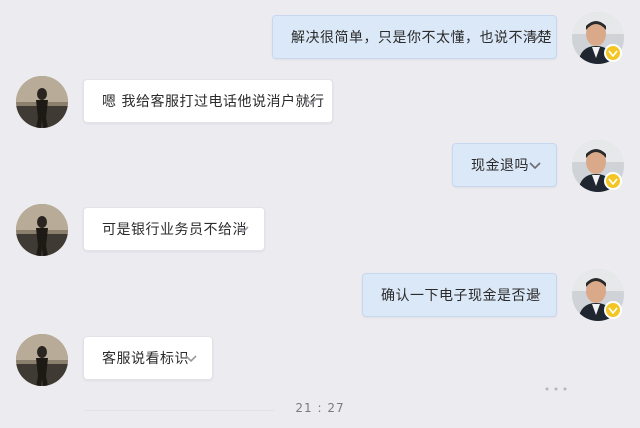 The height and width of the screenshot is (428, 640). I want to click on message-bubble-outgoing: 现金退吗, so click(504, 165).